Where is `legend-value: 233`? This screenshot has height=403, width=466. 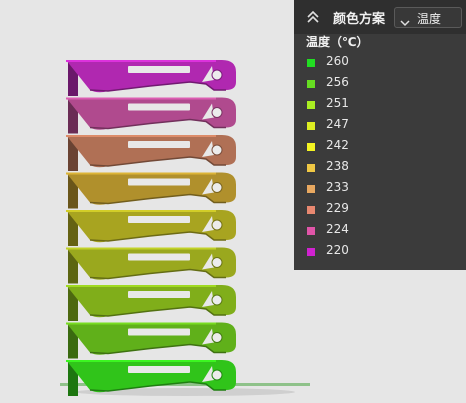
legend-value: 233 is located at coordinates (337, 187).